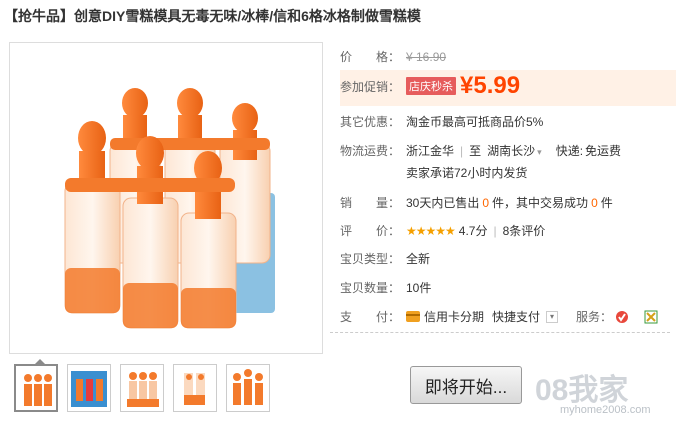  Describe the element at coordinates (582, 390) in the screenshot. I see `watermark: 08我家` at that location.